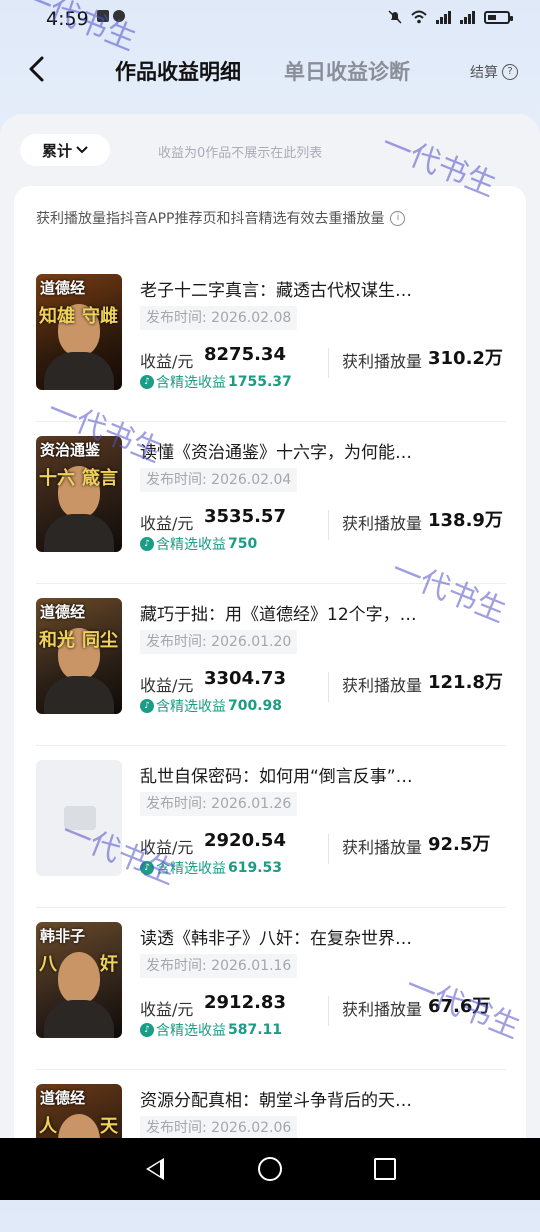 The width and height of the screenshot is (540, 1232). What do you see at coordinates (510, 72) in the screenshot?
I see `help-icon: ?` at bounding box center [510, 72].